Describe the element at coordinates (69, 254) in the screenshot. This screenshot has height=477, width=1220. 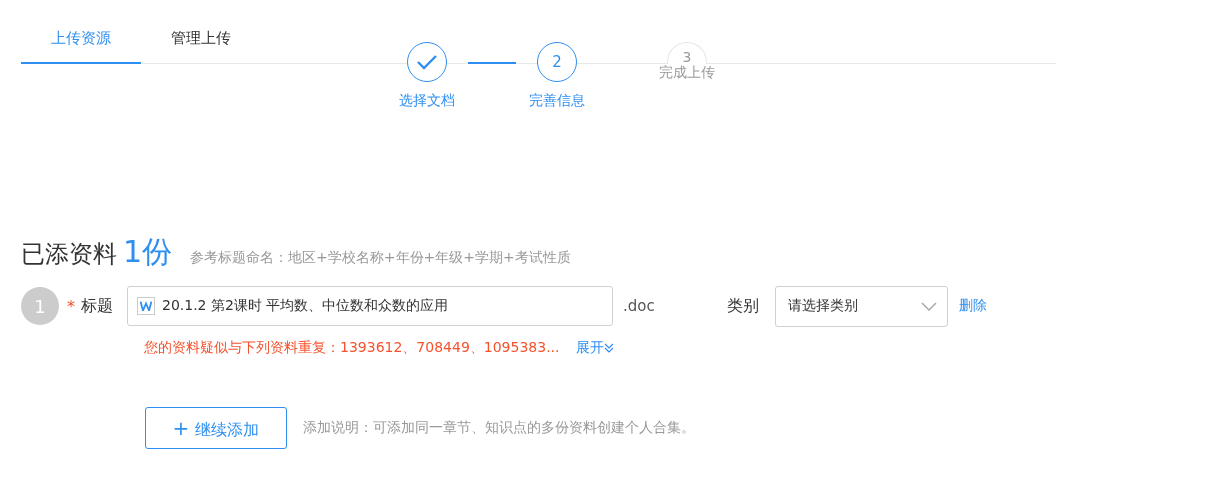
I see `section-title: 已添资料` at that location.